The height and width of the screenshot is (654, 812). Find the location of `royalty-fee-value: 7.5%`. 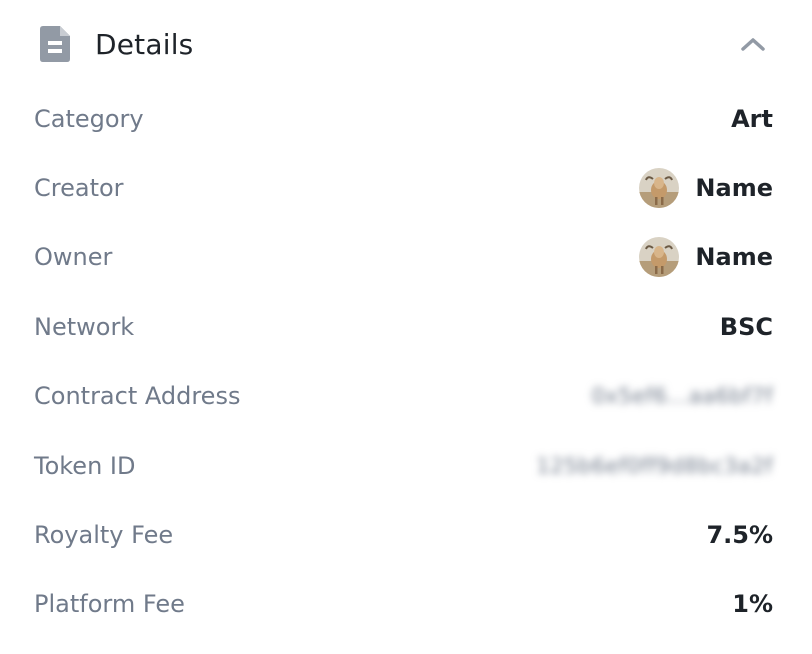

royalty-fee-value: 7.5% is located at coordinates (739, 535).